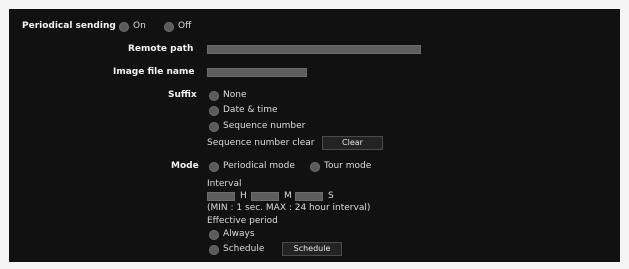 Image resolution: width=629 pixels, height=269 pixels. Describe the element at coordinates (288, 196) in the screenshot. I see `interval-minutes-unit: M` at that location.